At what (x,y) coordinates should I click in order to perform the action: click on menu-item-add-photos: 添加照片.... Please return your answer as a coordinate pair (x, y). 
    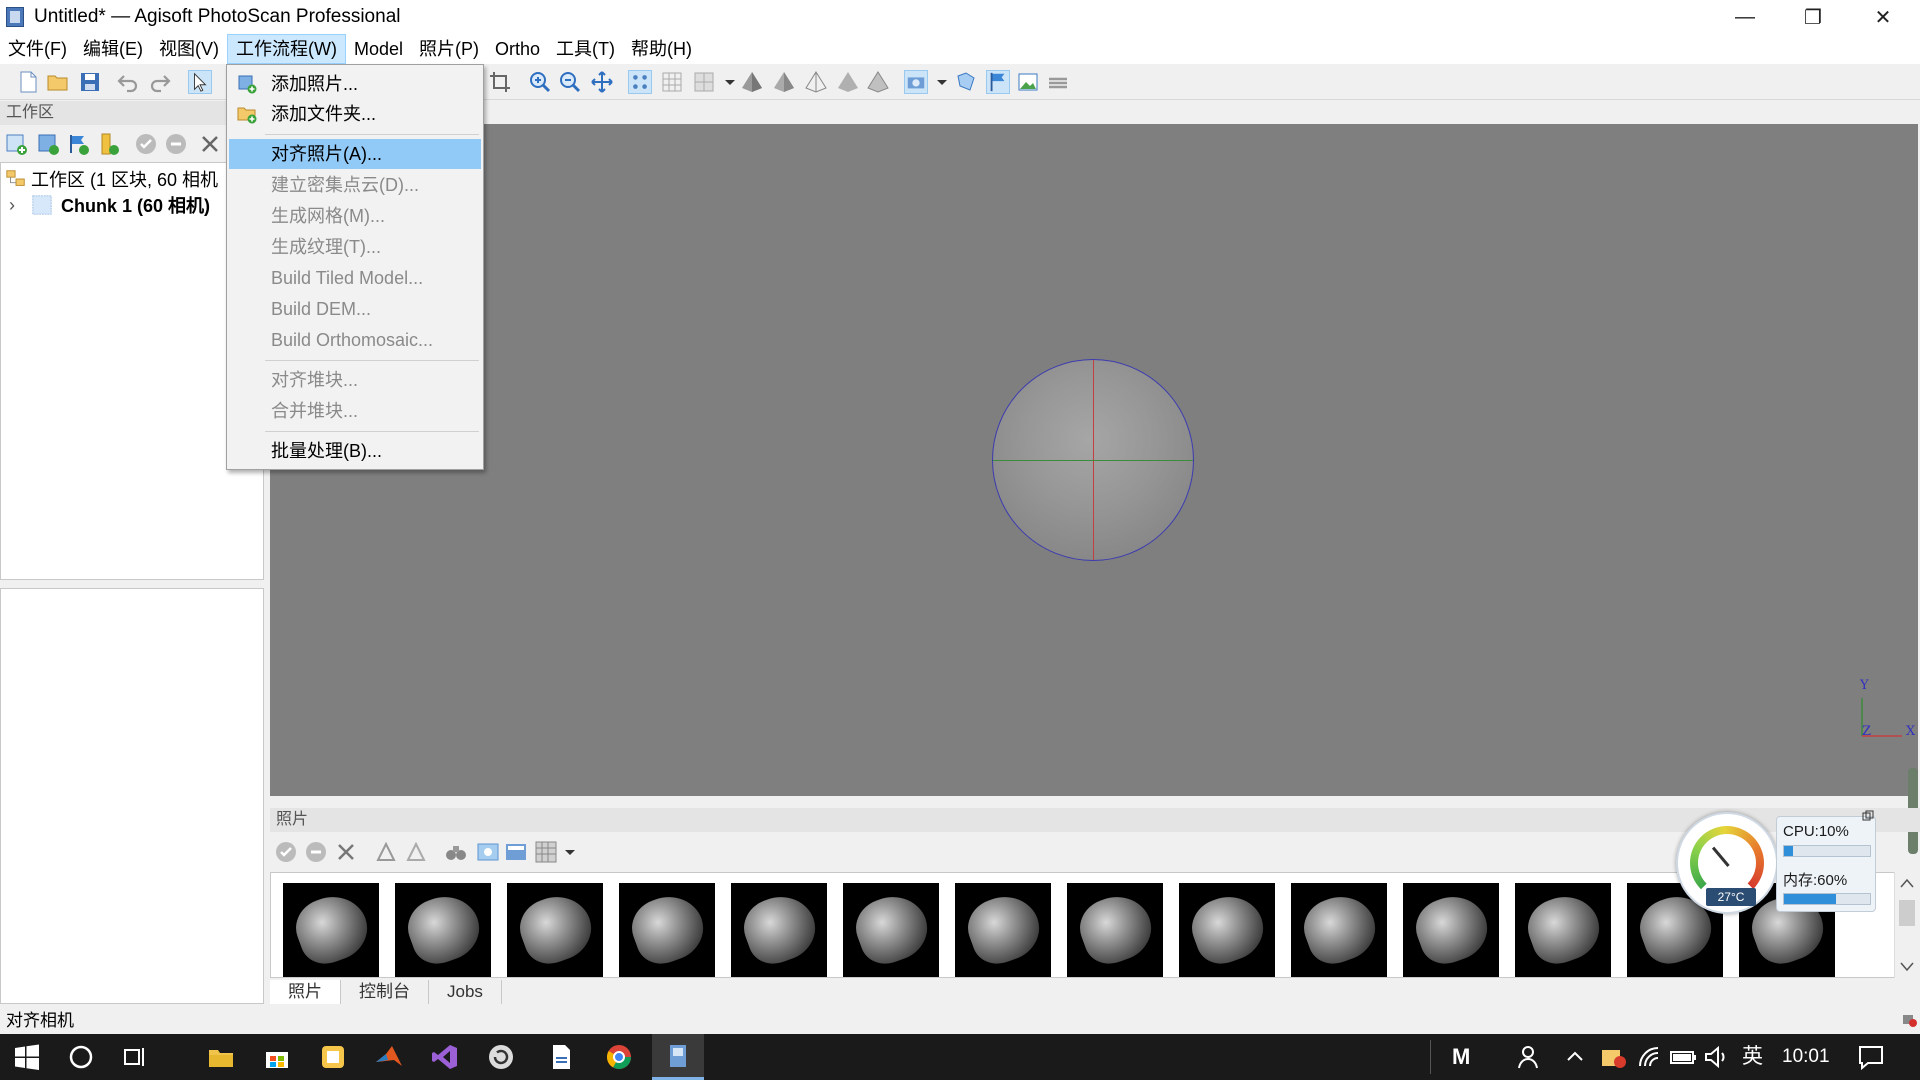
    Looking at the image, I should click on (355, 84).